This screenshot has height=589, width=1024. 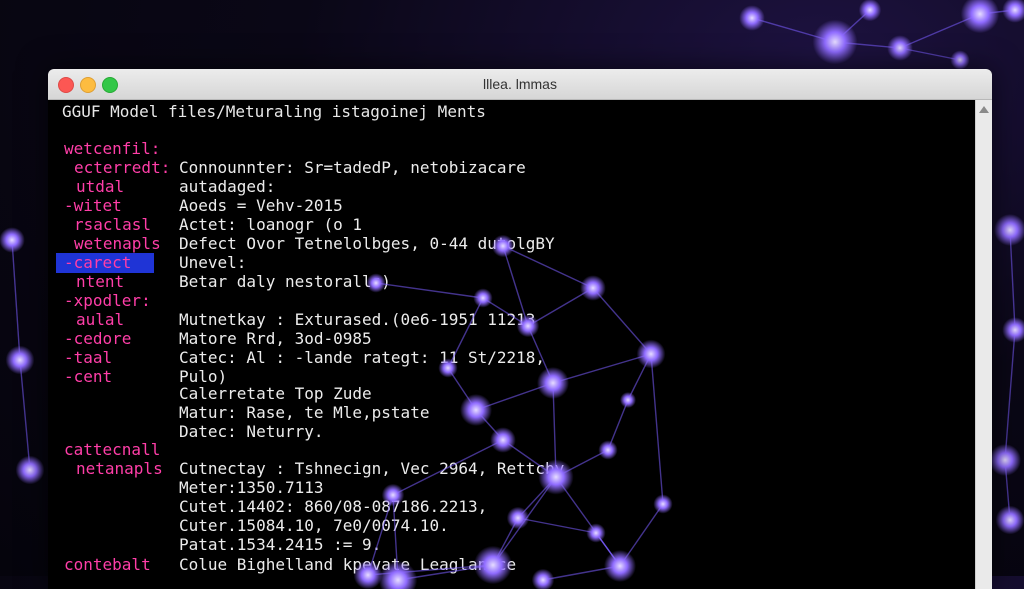 I want to click on label-ntent: ntent, so click(x=100, y=281).